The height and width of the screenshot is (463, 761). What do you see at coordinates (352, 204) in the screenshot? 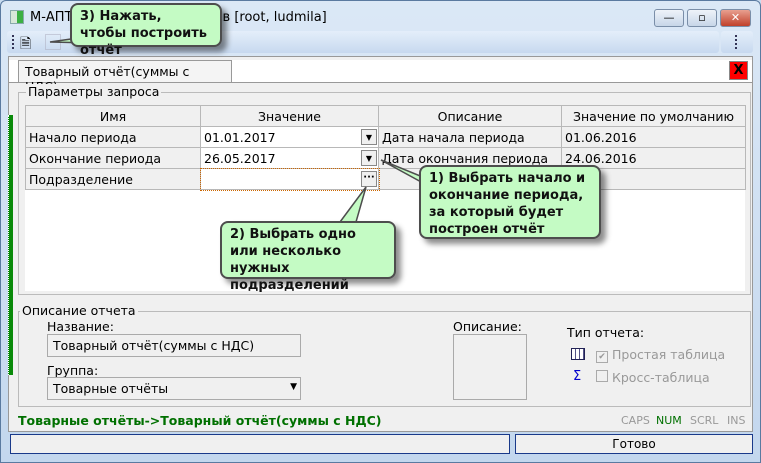
I see `callout-2-pointer` at bounding box center [352, 204].